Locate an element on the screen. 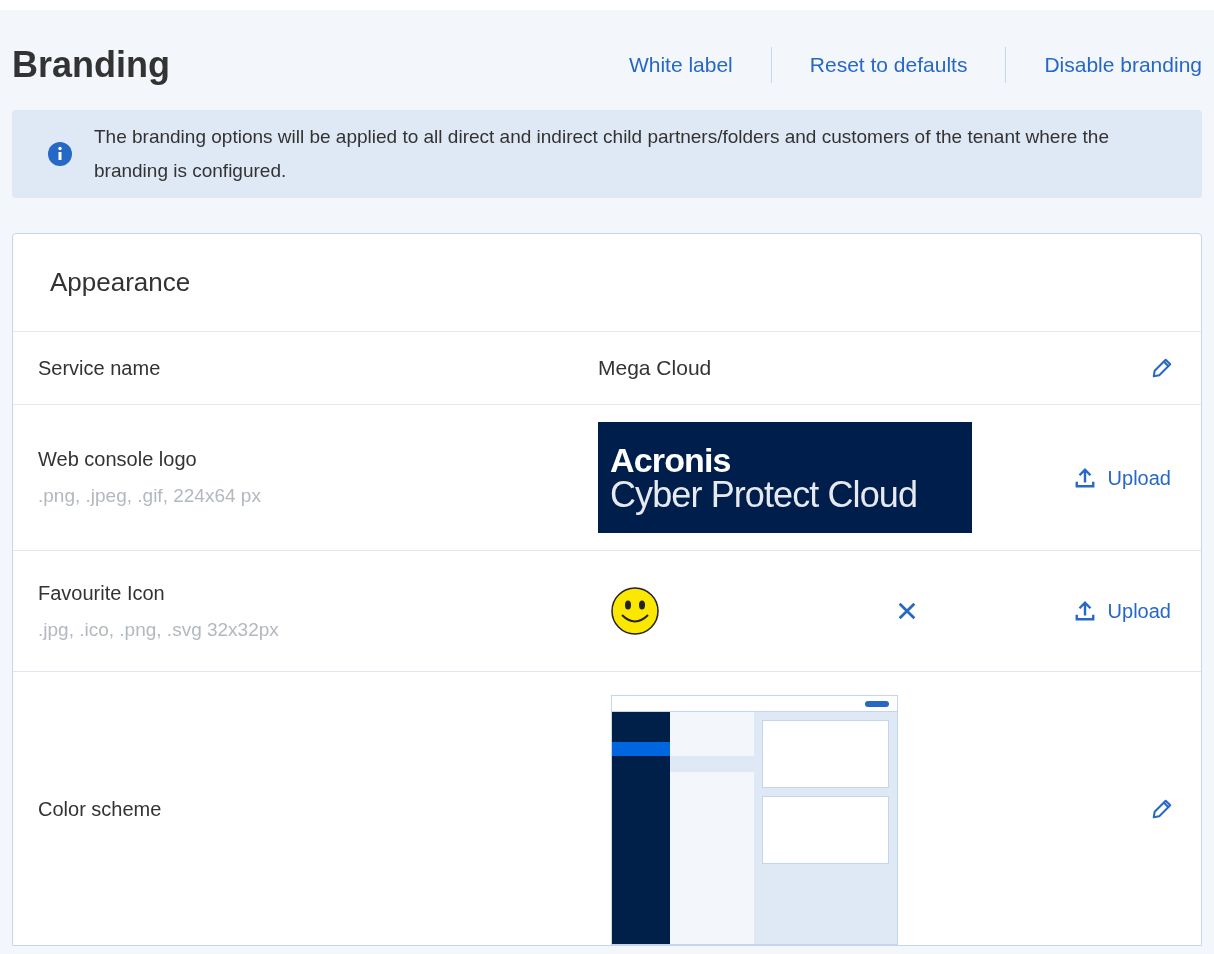  remove-button is located at coordinates (907, 611).